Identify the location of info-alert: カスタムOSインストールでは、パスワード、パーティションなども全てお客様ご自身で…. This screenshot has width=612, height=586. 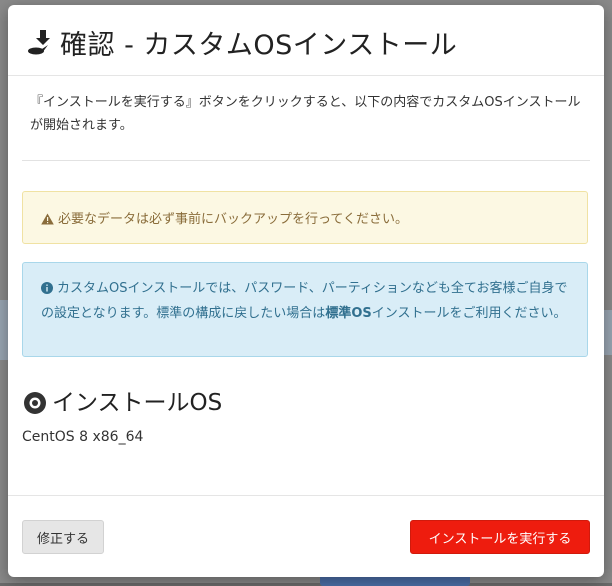
(305, 309).